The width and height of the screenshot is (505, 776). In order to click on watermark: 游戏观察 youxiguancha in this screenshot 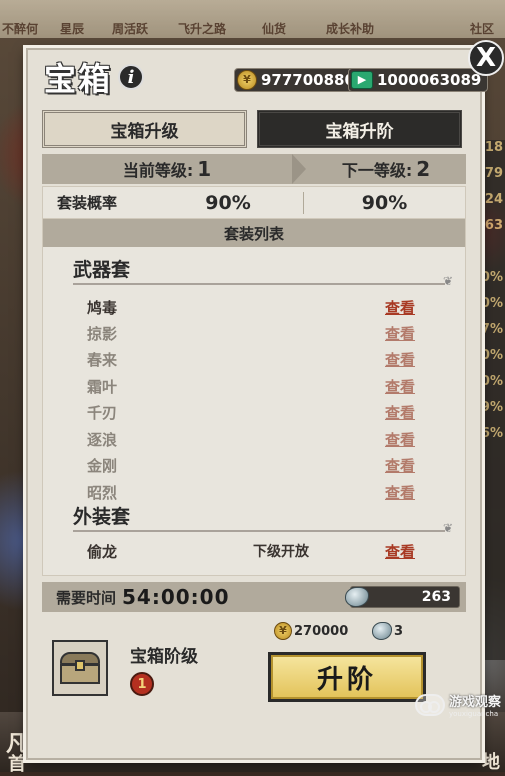, I will do `click(457, 704)`.